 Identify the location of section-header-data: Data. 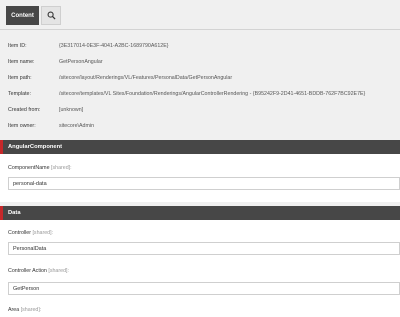
(200, 213).